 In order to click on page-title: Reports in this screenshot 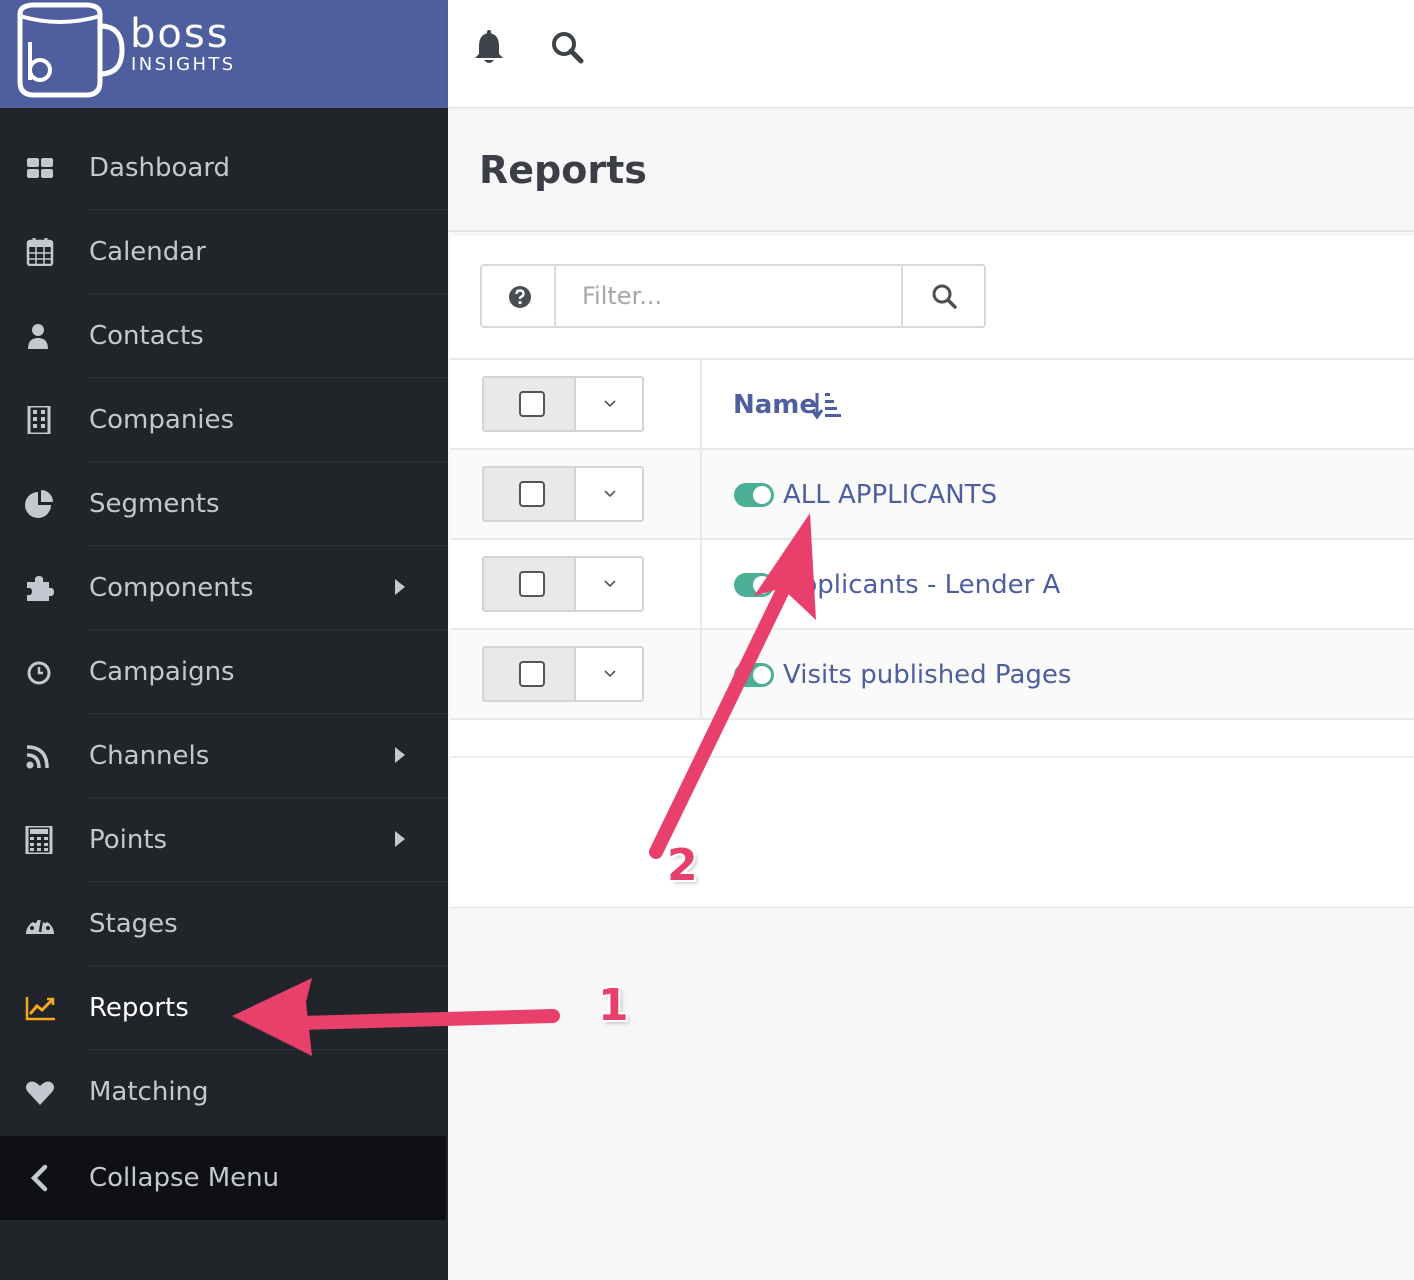, I will do `click(563, 170)`.